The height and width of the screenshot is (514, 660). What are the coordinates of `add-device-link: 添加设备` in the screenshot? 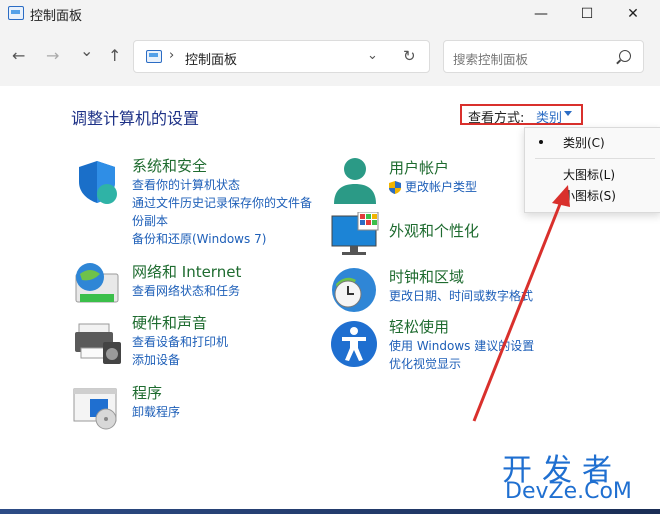 It's located at (180, 360).